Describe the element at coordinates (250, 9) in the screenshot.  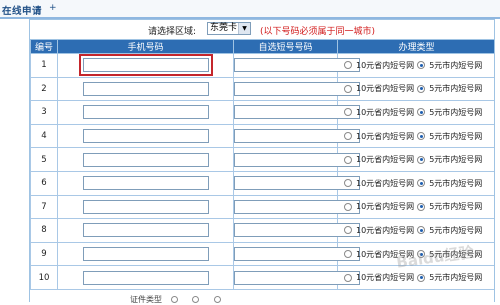
I see `tab-bar: 在线申请 +` at that location.